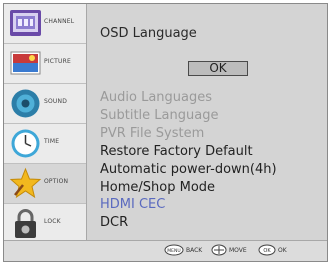 The image size is (331, 265). What do you see at coordinates (52, 221) in the screenshot?
I see `sidebar-item-label: LOCK` at bounding box center [52, 221].